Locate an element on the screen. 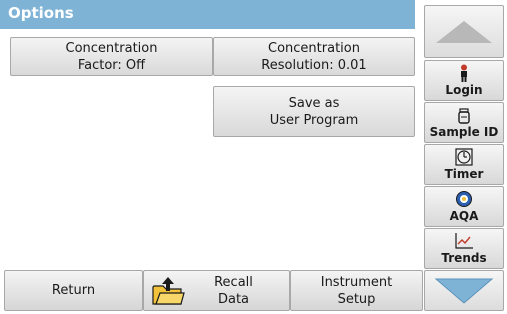  title-bar: Options is located at coordinates (207, 14).